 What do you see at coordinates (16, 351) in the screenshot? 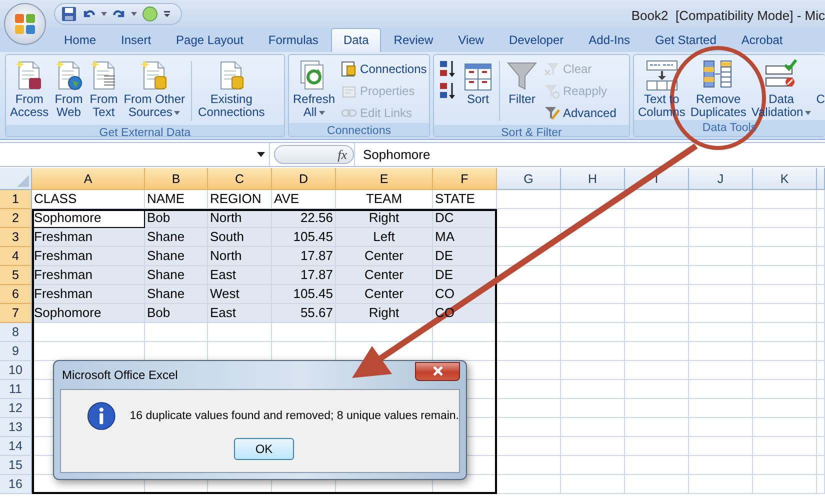
I see `row-header: 9` at bounding box center [16, 351].